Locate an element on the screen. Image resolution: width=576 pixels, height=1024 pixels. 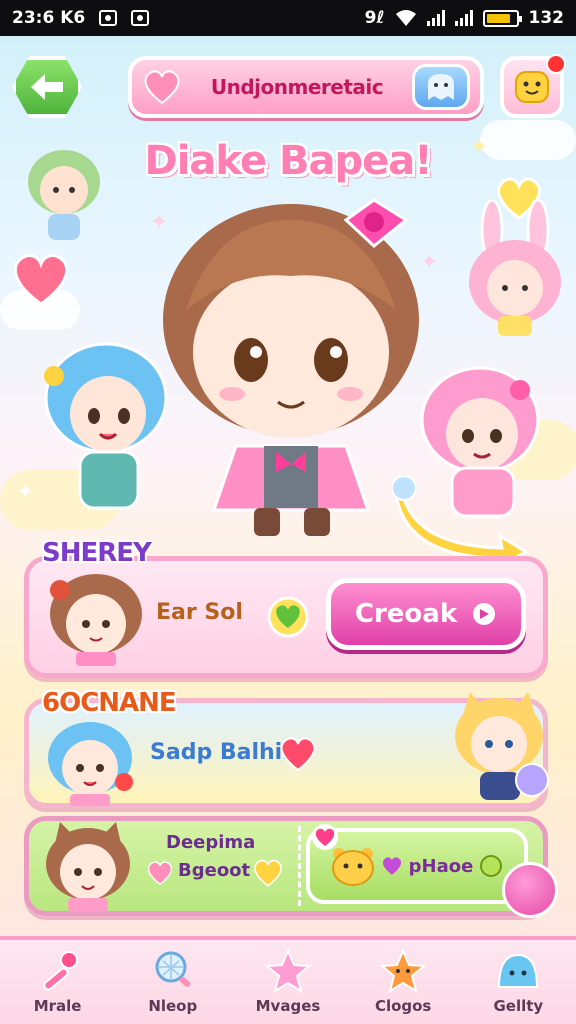
ghost-mascot-button is located at coordinates (441, 87).